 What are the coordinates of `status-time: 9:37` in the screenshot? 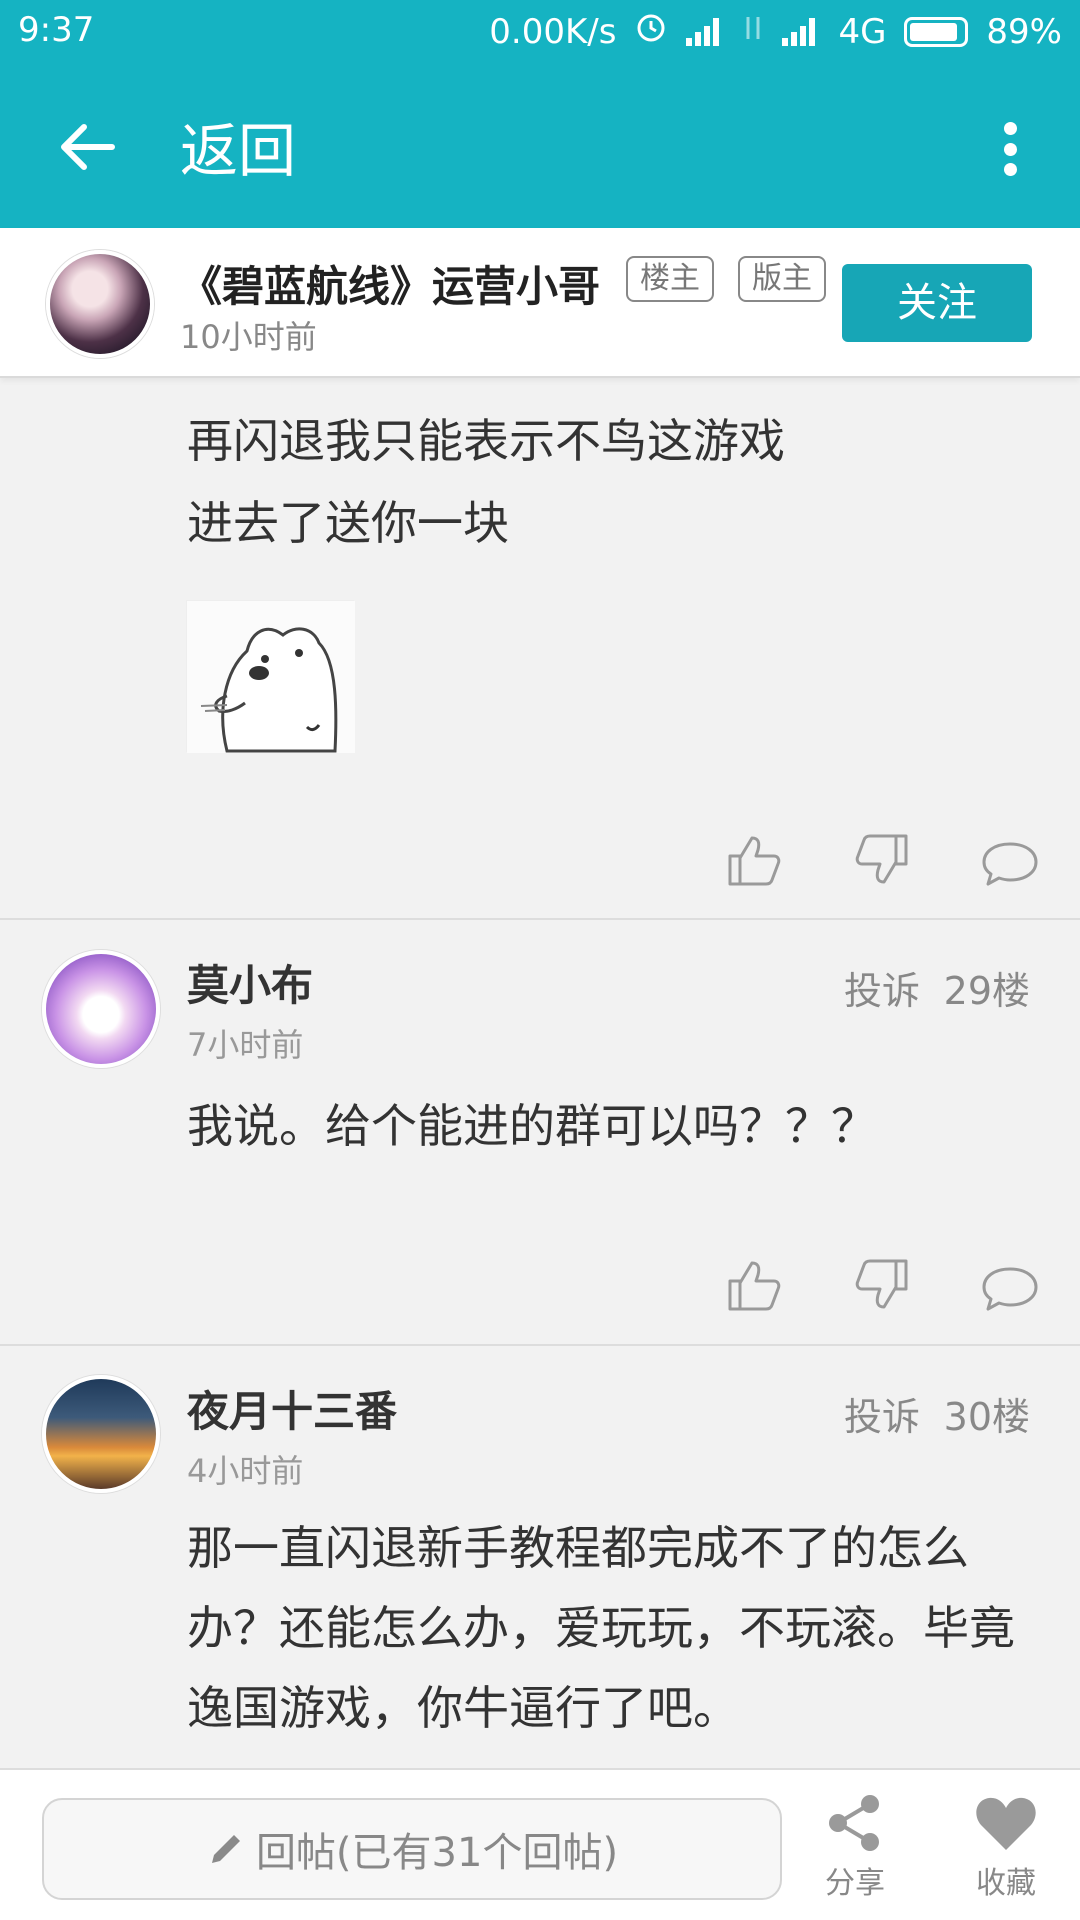 It's located at (56, 30).